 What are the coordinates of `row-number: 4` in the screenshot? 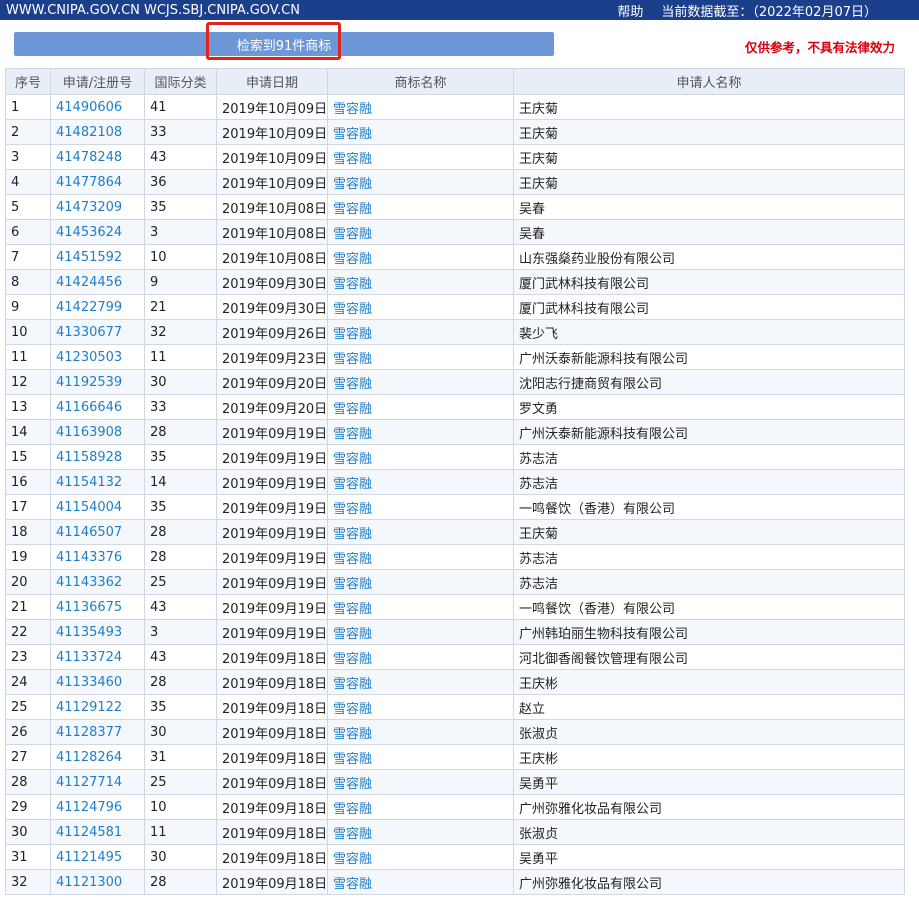 It's located at (28, 182).